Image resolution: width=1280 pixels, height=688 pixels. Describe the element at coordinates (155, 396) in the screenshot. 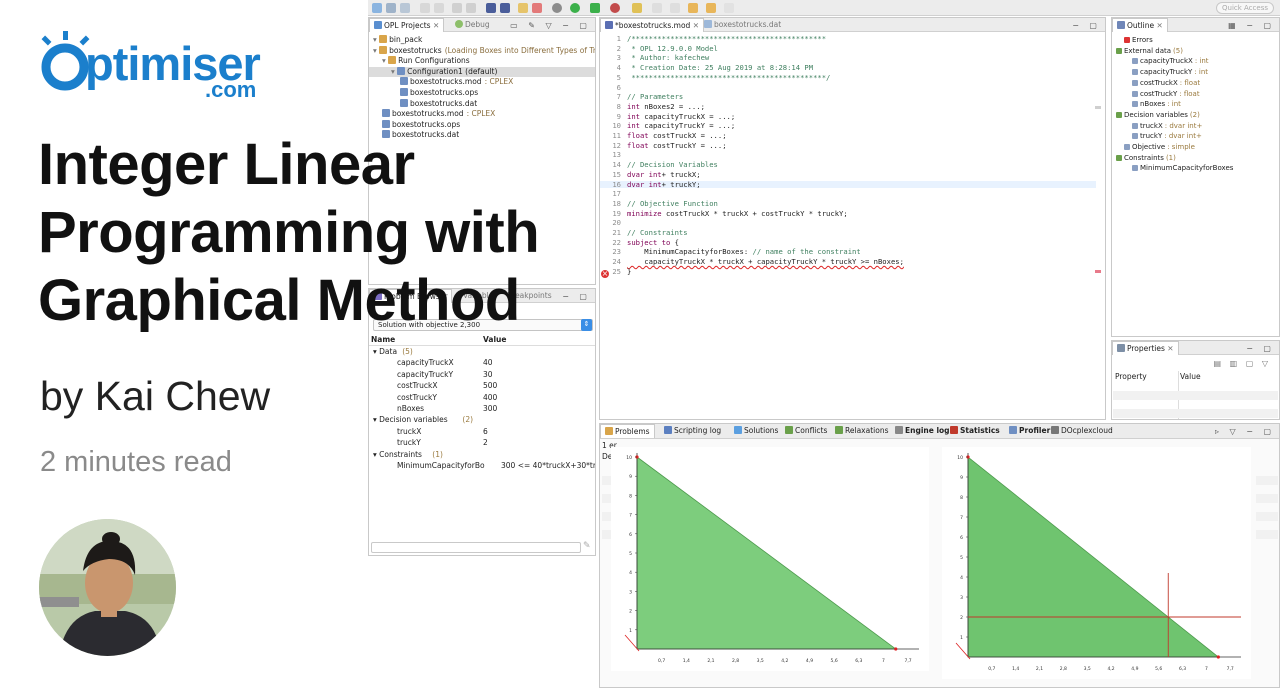

I see `author-byline: by Kai Chew` at that location.